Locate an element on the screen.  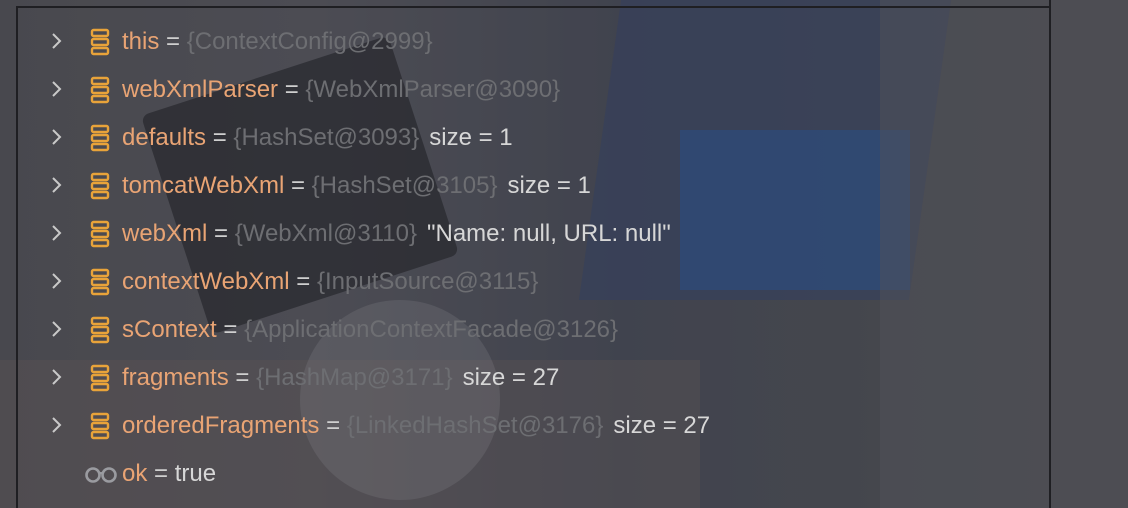
variable-text: ok = true is located at coordinates (169, 474).